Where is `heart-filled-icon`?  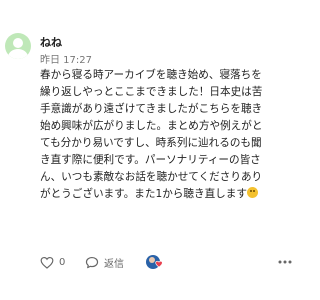
heart-filled-icon is located at coordinates (159, 264).